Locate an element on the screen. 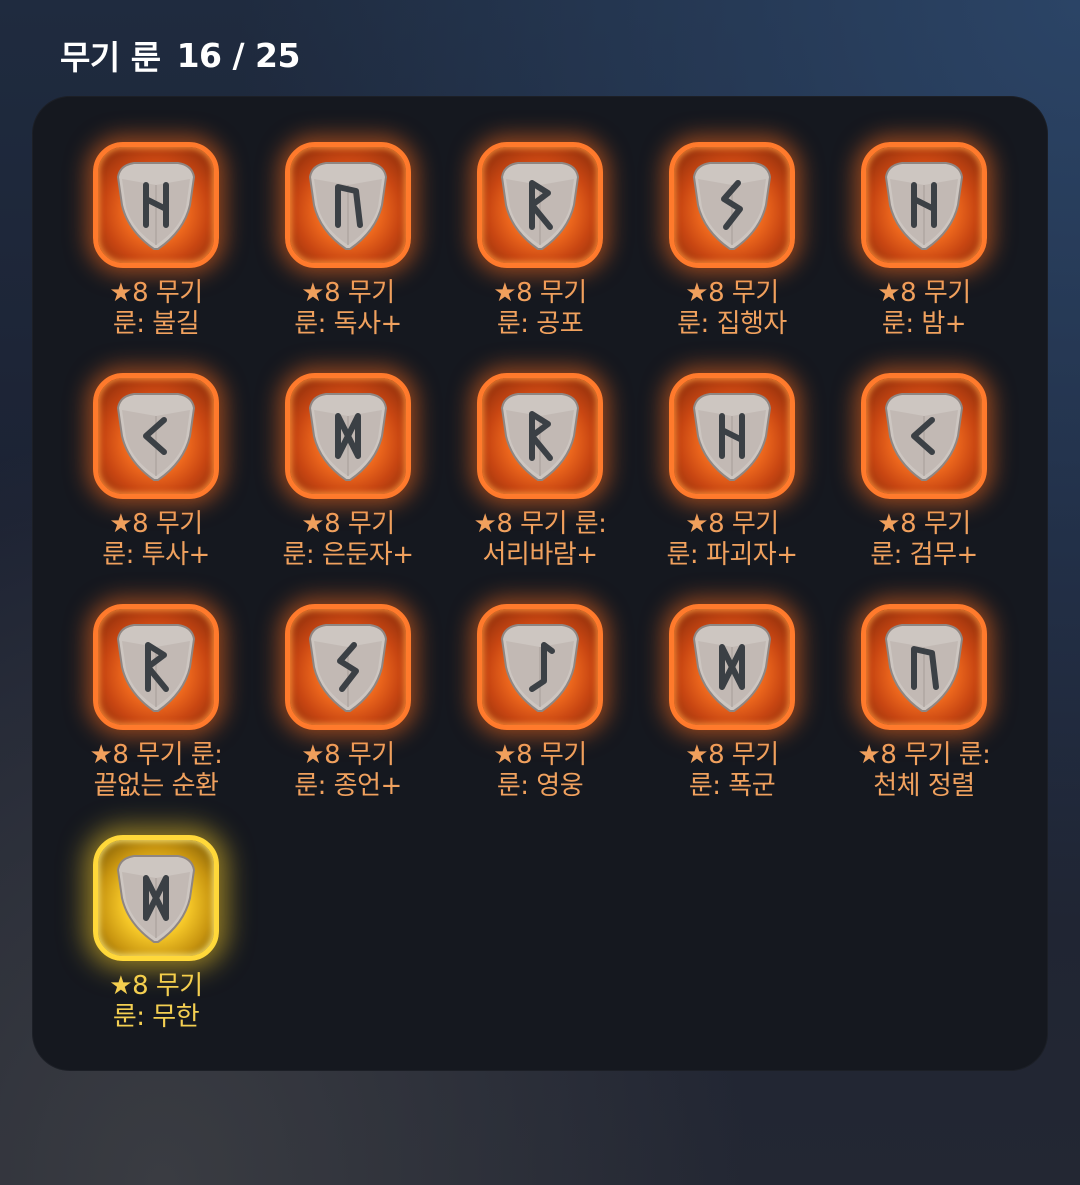 The height and width of the screenshot is (1185, 1080). rune-label-line2: 룬: 불길 is located at coordinates (156, 324).